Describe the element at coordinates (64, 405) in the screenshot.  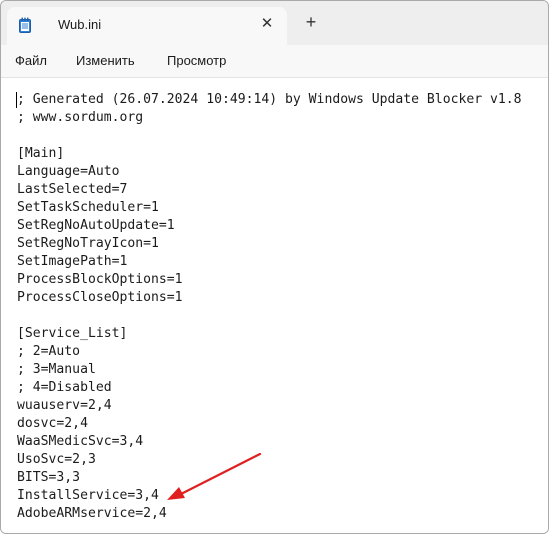
I see `editor-line: wuauserv=2,4` at that location.